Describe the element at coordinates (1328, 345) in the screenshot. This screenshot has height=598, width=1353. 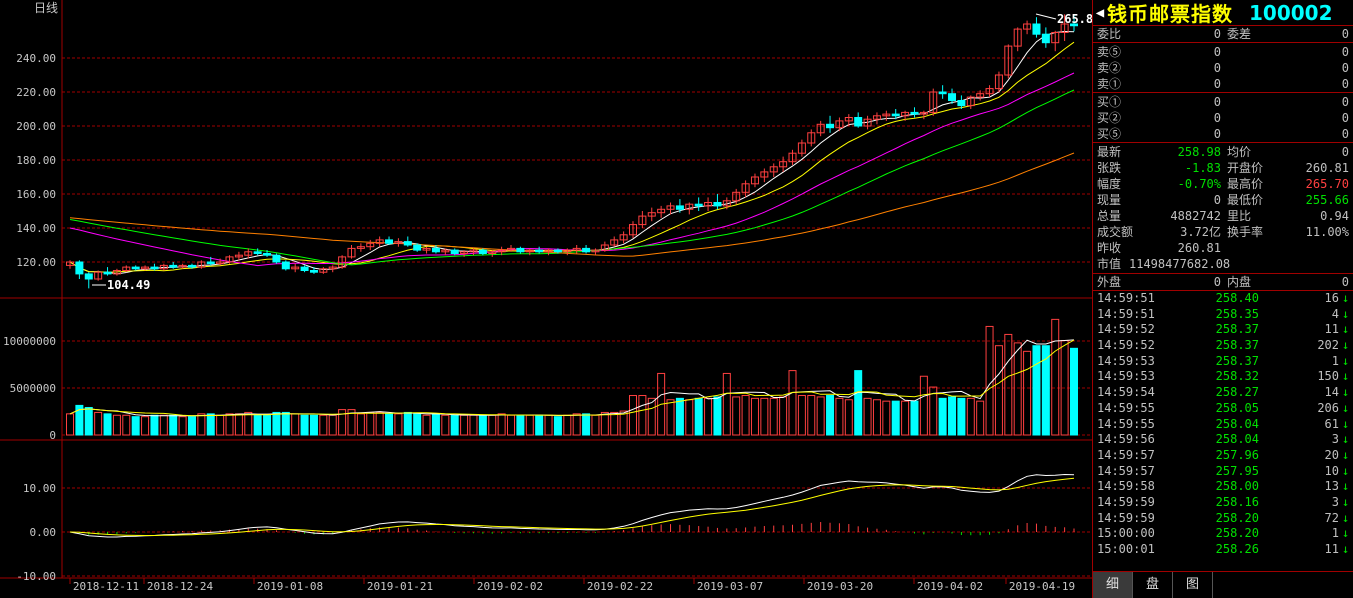
I see `tick-volume: 202` at that location.